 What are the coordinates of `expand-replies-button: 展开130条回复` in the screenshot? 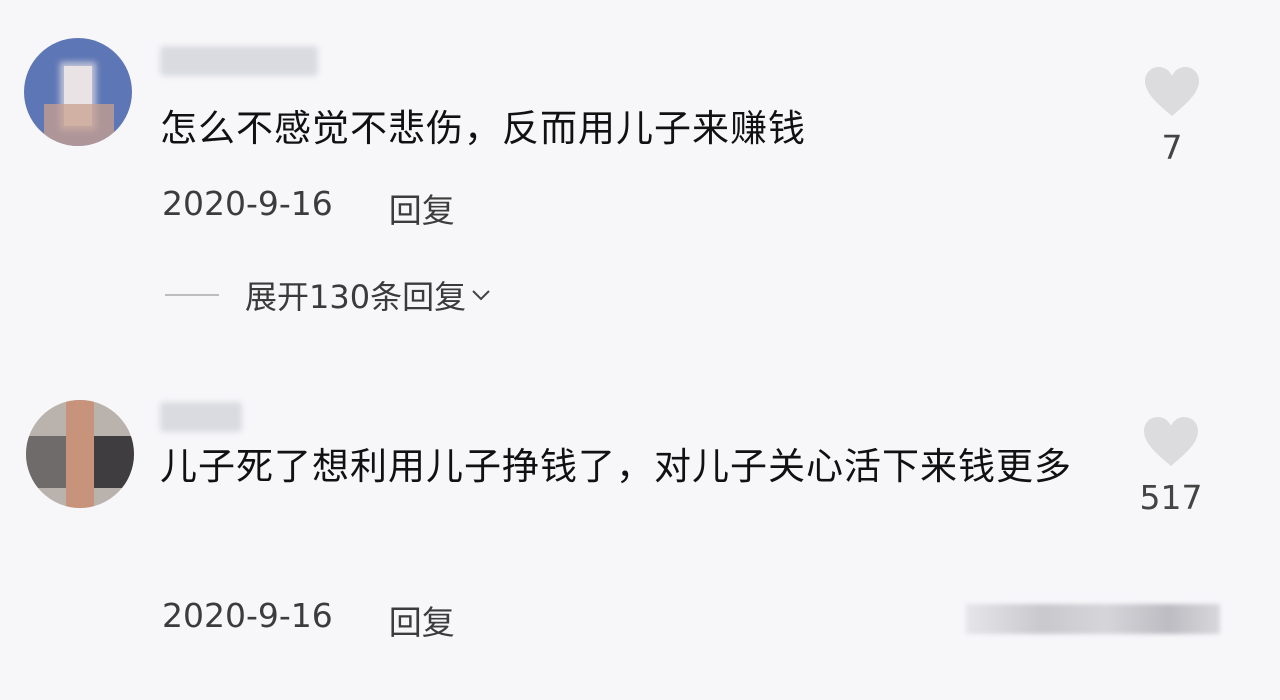 It's located at (328, 295).